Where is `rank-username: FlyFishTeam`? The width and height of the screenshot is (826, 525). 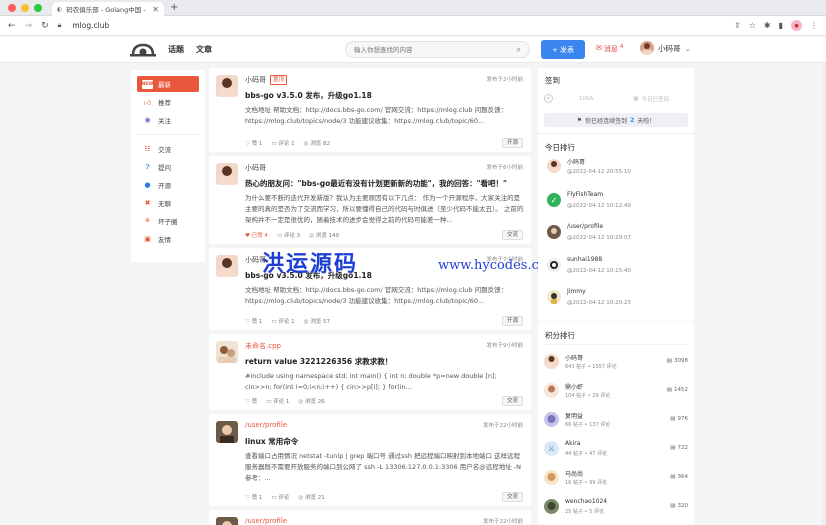 rank-username: FlyFishTeam is located at coordinates (585, 194).